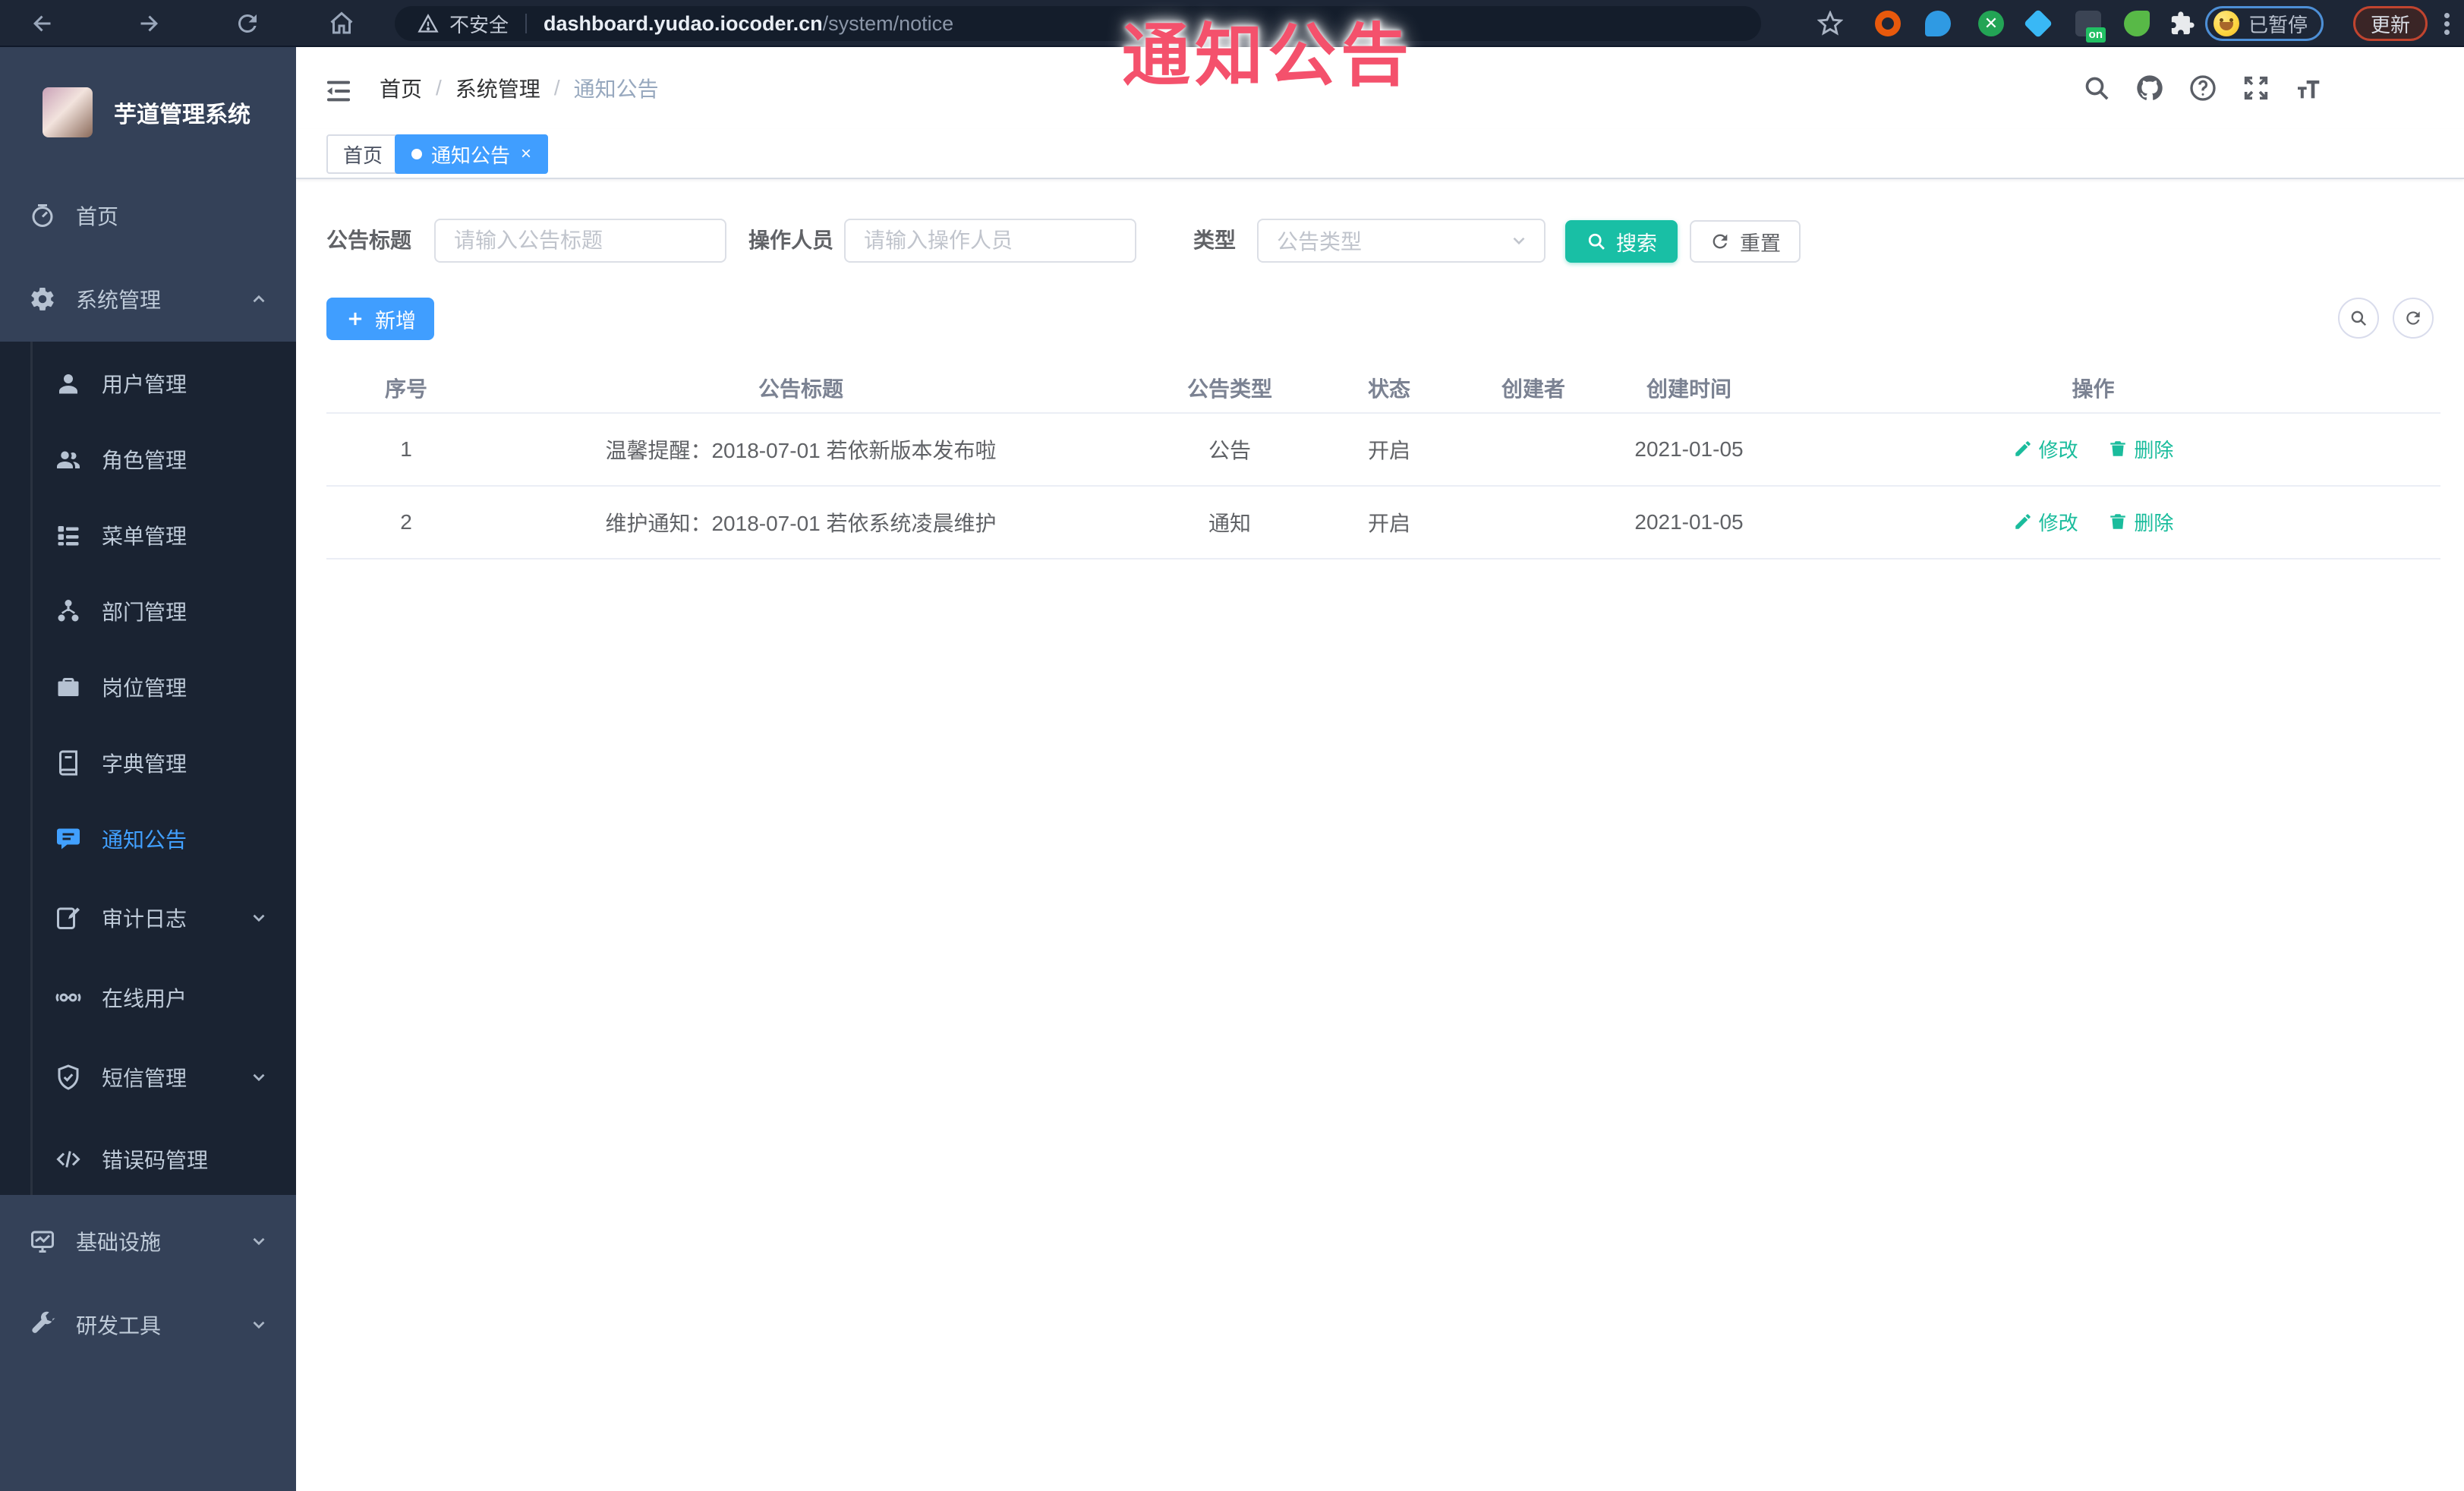 The image size is (2464, 1491). What do you see at coordinates (98, 217) in the screenshot?
I see `sidebar-item-label: 首页` at bounding box center [98, 217].